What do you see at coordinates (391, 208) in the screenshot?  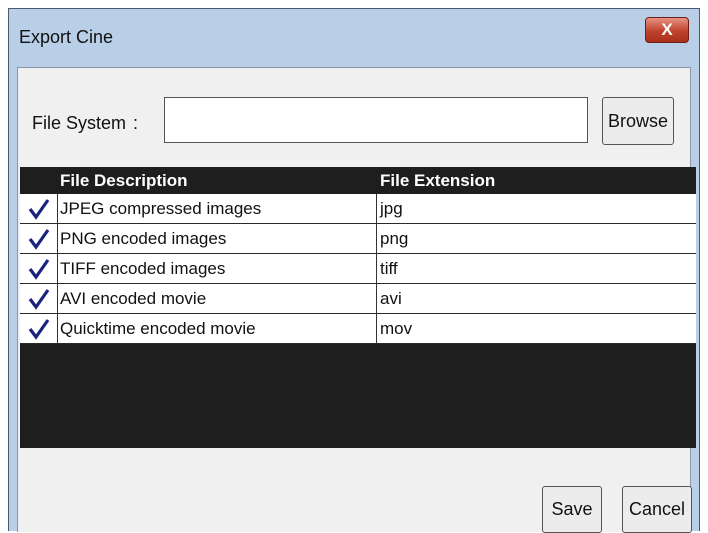 I see `file-extension-cell: jpg` at bounding box center [391, 208].